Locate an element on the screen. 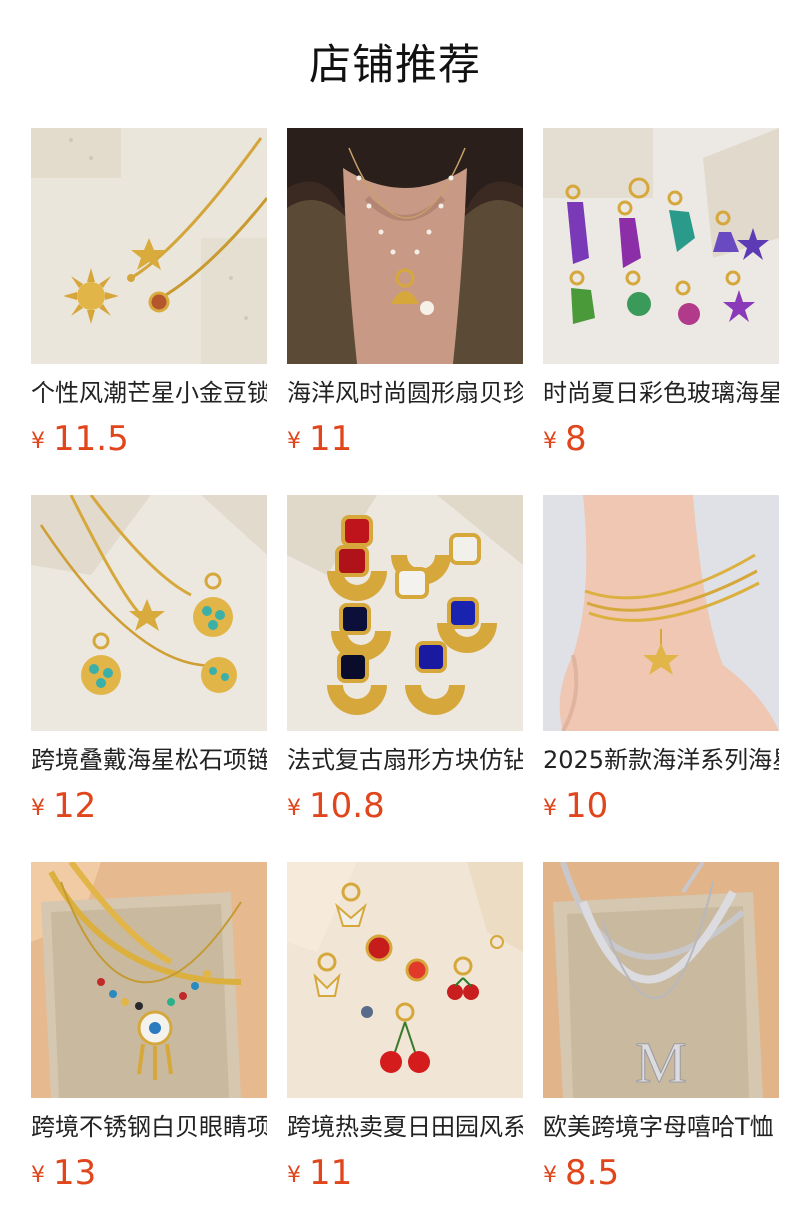  product-name: 时尚夏日彩色玻璃海星 is located at coordinates (661, 393).